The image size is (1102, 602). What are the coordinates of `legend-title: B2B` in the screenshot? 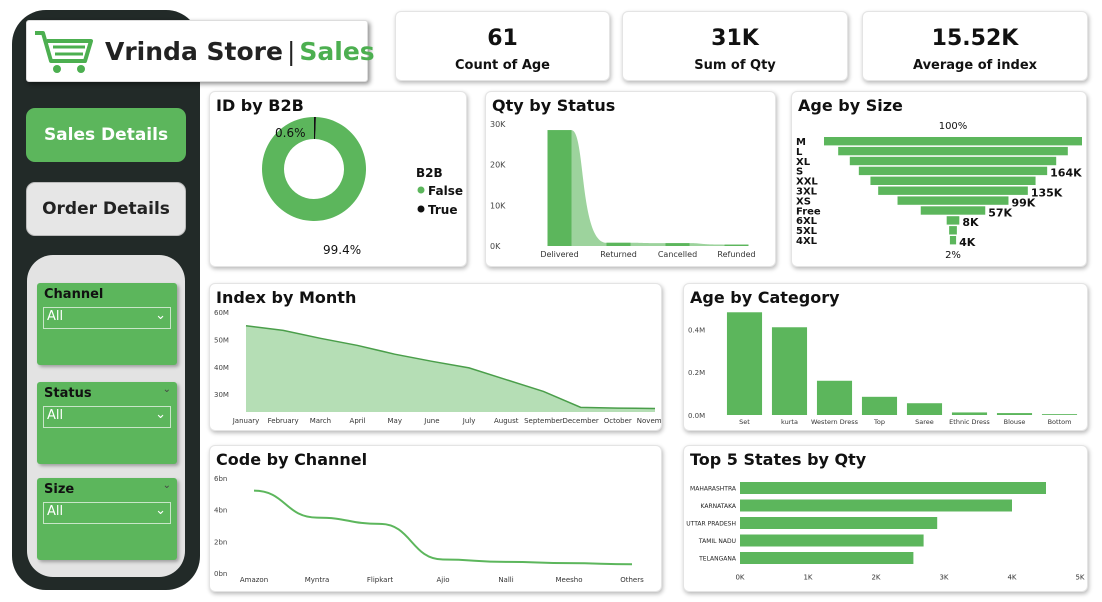 It's located at (429, 173).